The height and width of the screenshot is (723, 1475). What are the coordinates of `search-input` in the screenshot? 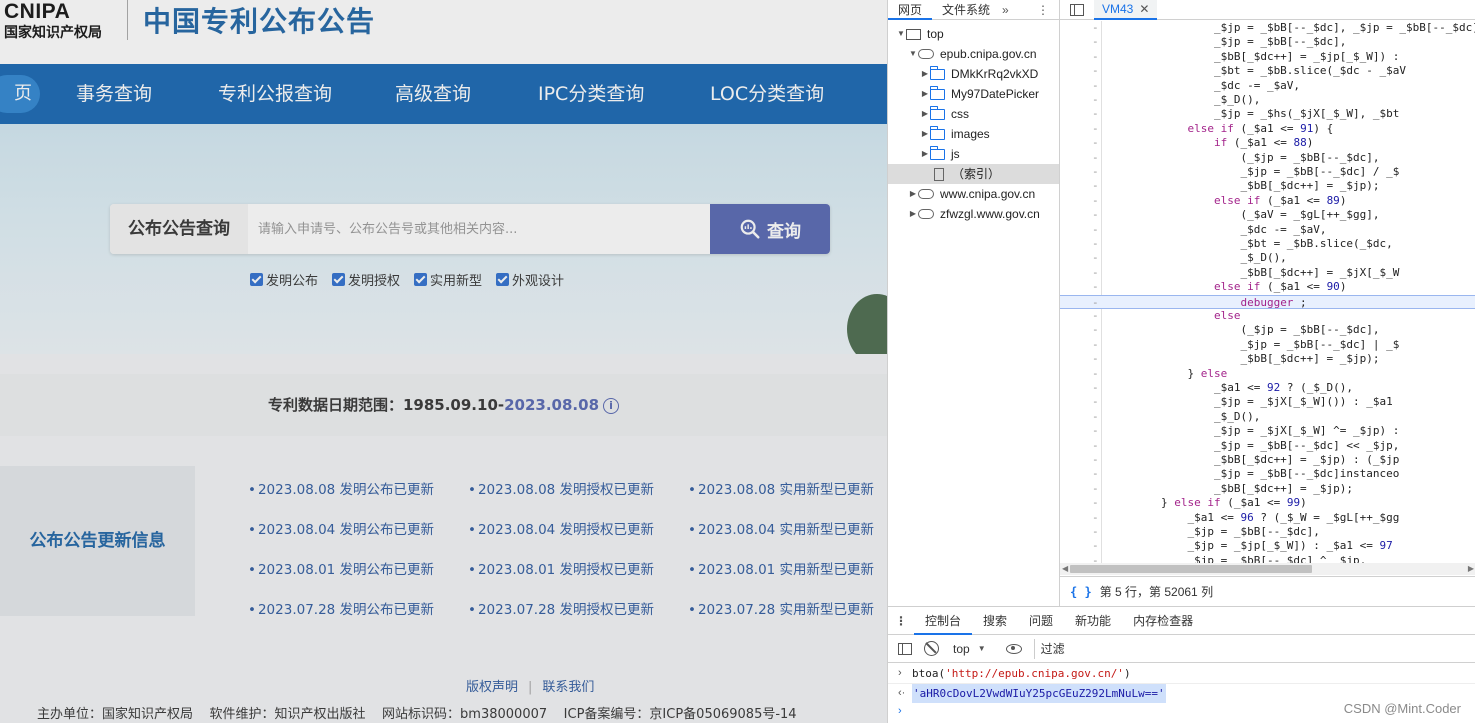 It's located at (483, 229).